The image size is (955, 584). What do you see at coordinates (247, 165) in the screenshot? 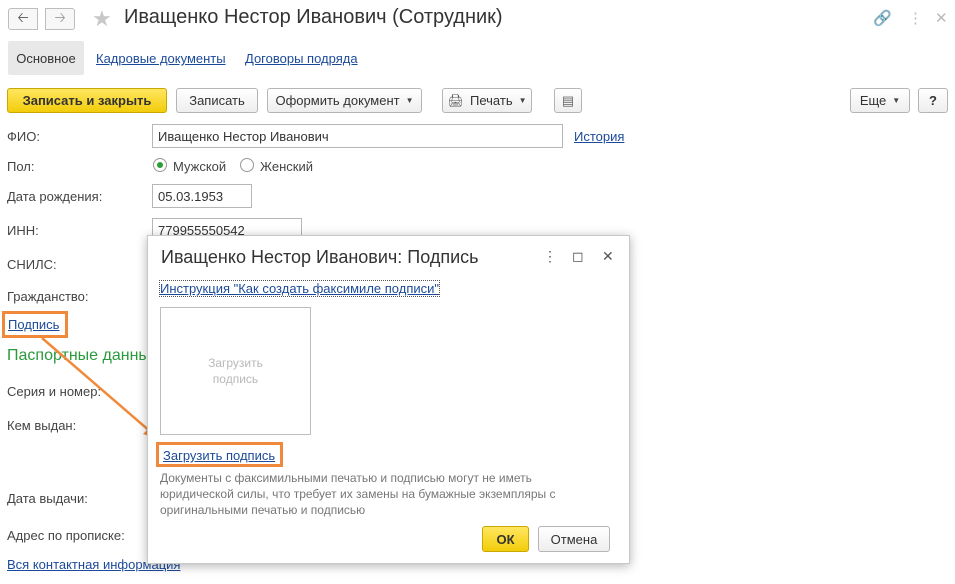
I see `gender-female-radio` at bounding box center [247, 165].